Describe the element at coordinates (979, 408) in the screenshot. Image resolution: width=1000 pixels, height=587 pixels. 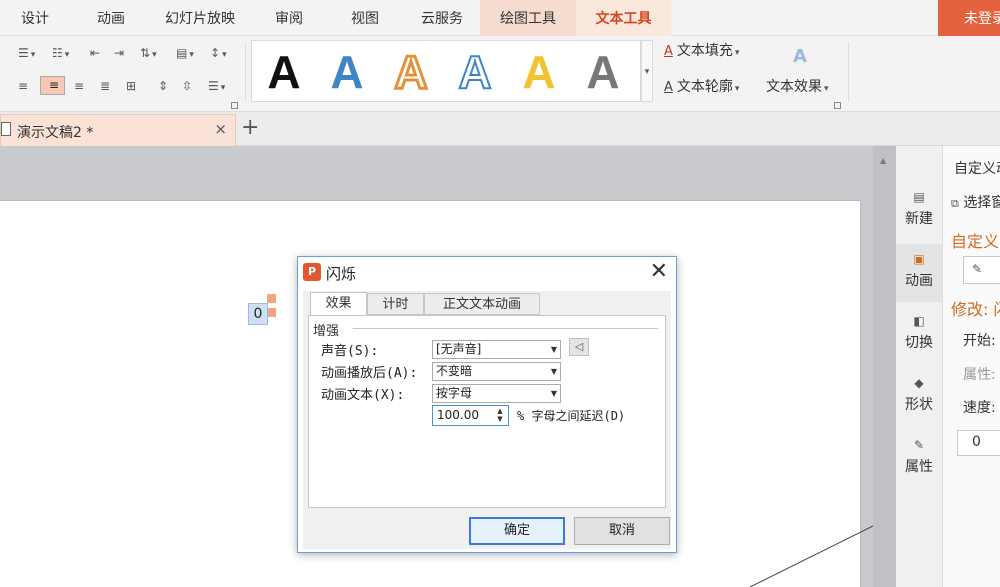
I see `speed-label: 速度:` at that location.